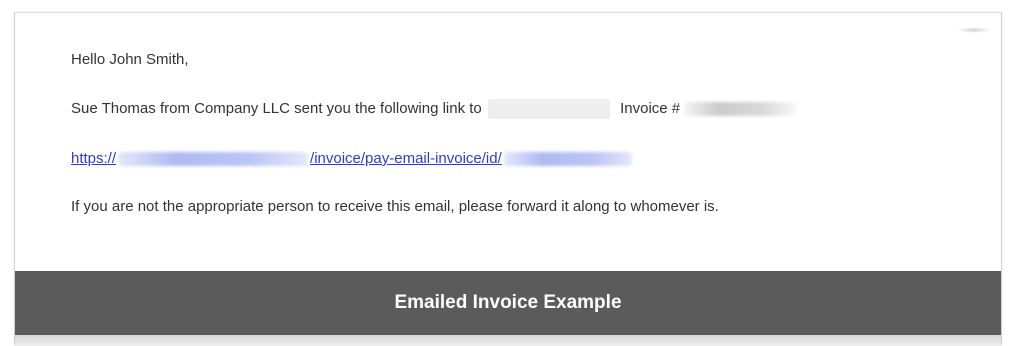 This screenshot has width=1016, height=346. Describe the element at coordinates (567, 159) in the screenshot. I see `redacted-invoice-id` at that location.